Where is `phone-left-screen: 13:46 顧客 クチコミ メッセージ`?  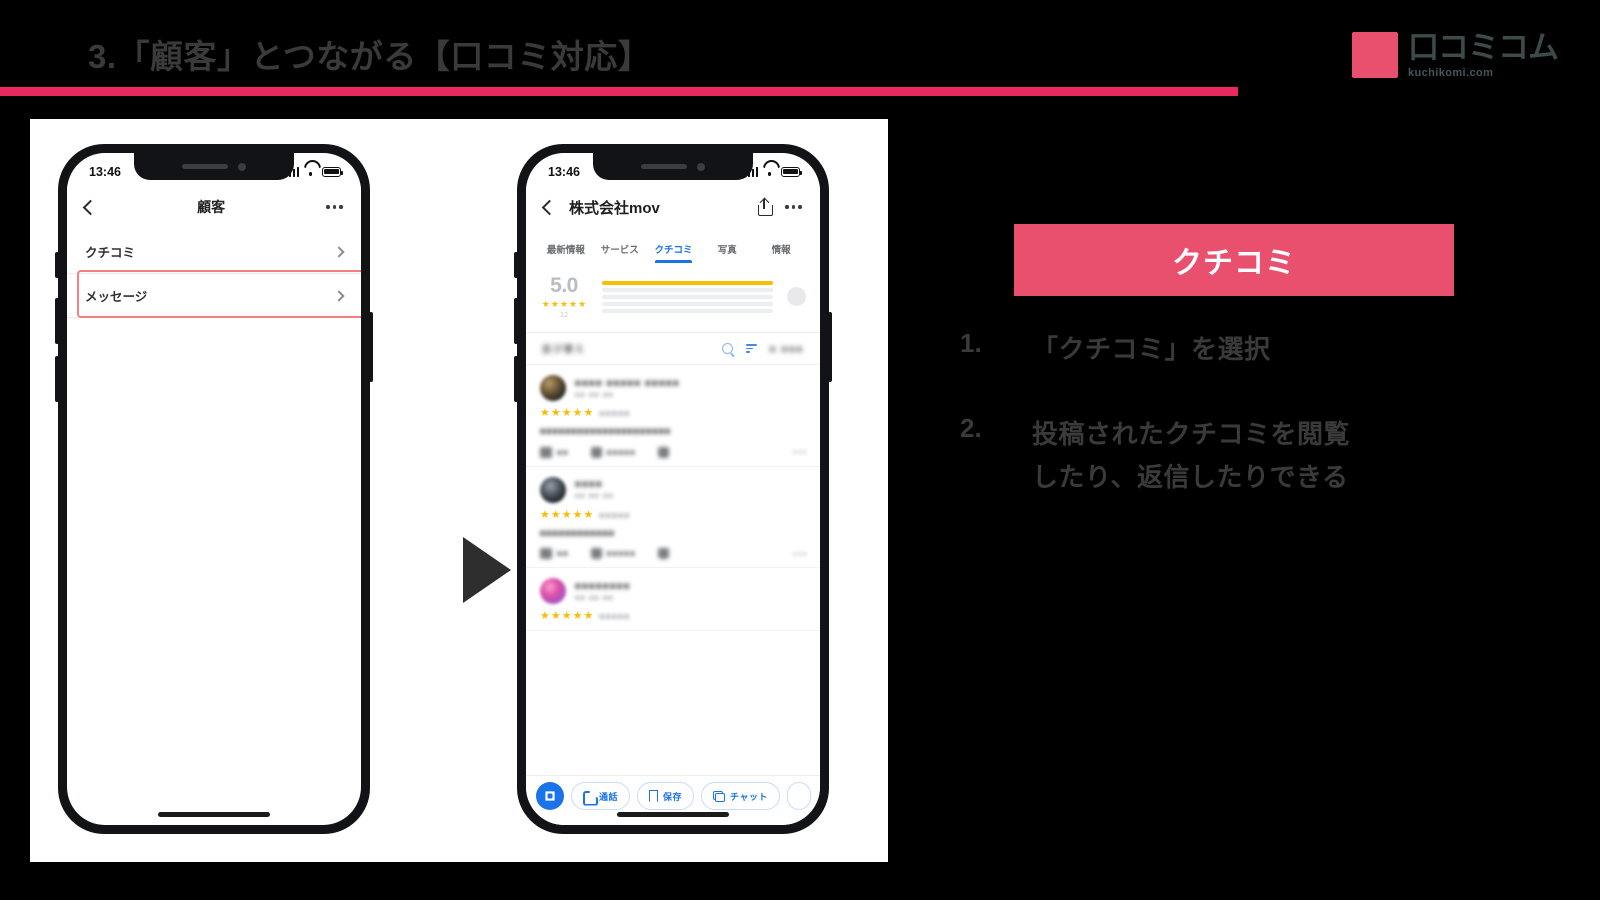
phone-left-screen: 13:46 顧客 クチコミ メッセージ is located at coordinates (214, 489).